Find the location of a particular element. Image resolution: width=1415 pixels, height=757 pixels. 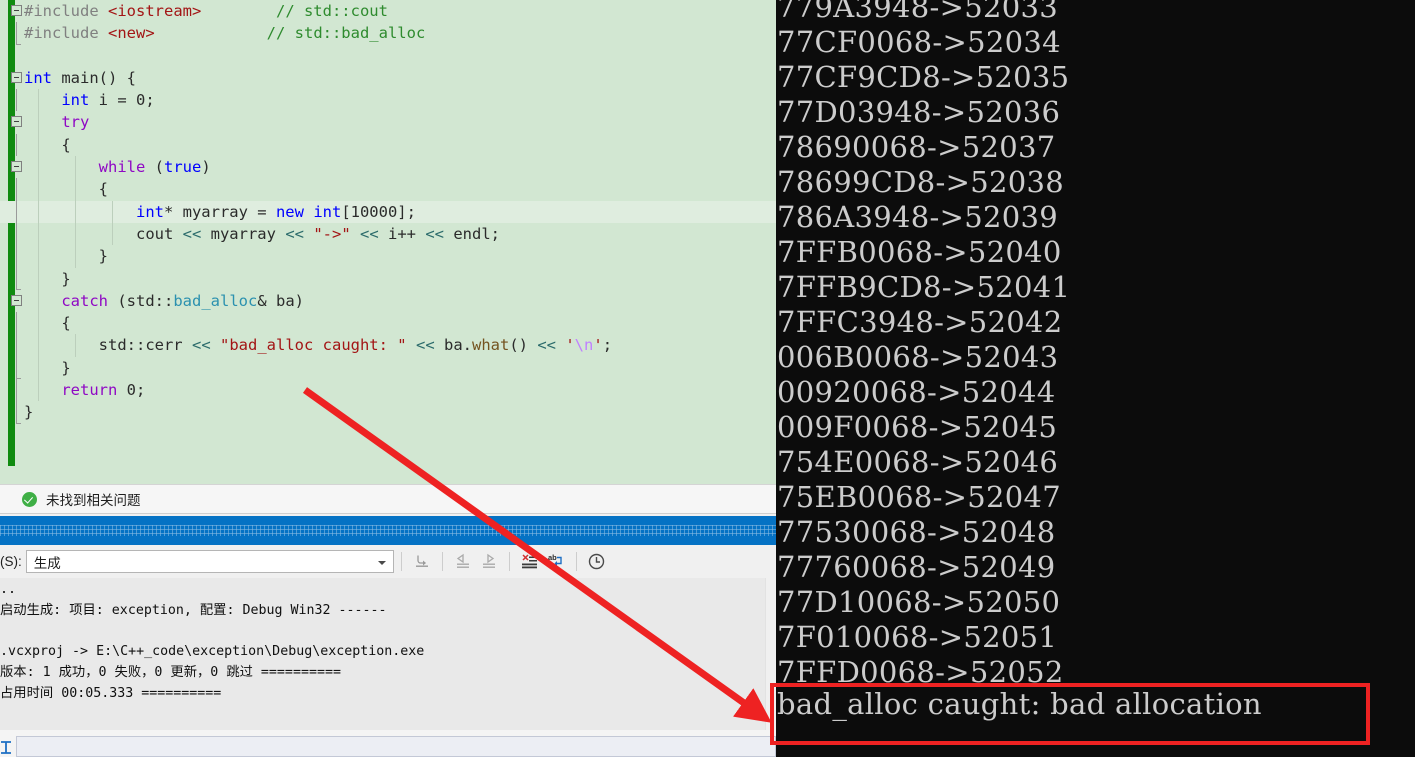

code-line: #include <new> // std::bad_alloc is located at coordinates (388, 33).